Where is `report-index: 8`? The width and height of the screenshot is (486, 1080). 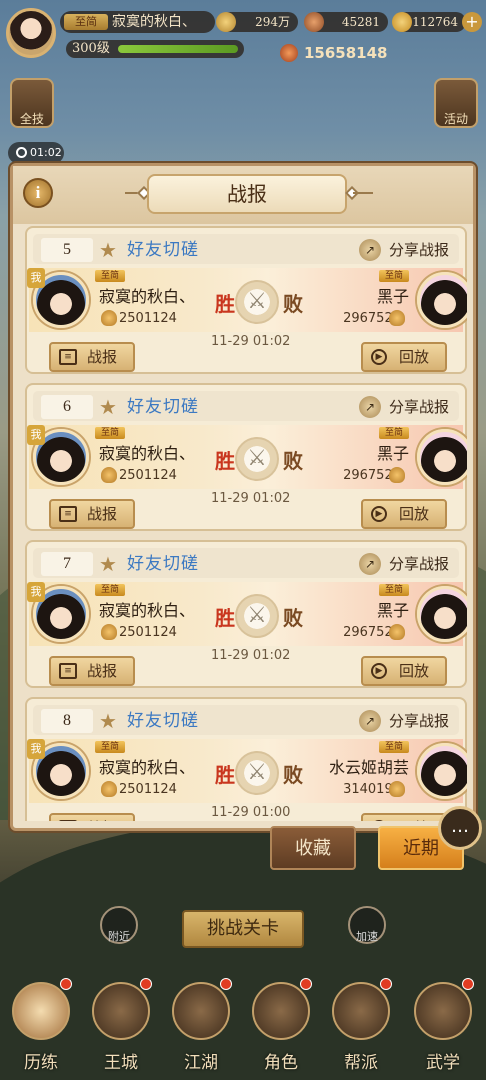
report-index: 8 is located at coordinates (67, 721).